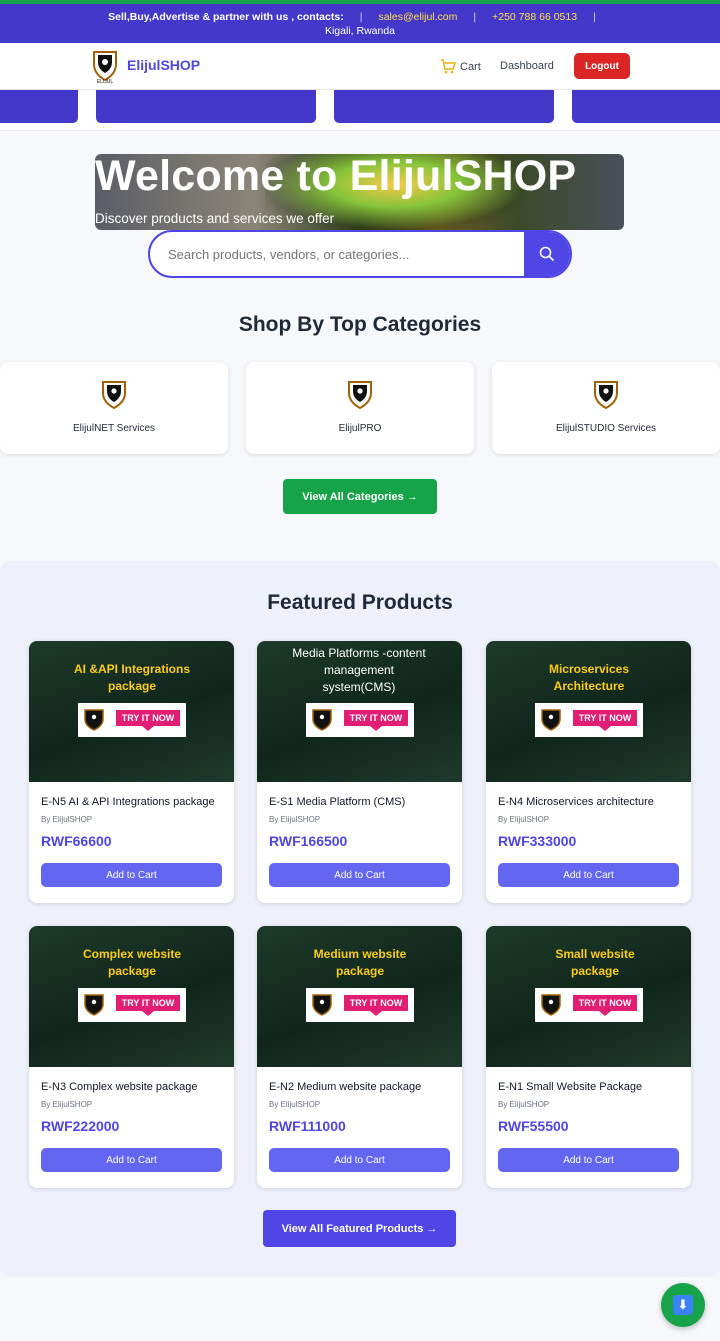 The height and width of the screenshot is (1341, 720). I want to click on categories-heading: Shop By Top Categories, so click(360, 324).